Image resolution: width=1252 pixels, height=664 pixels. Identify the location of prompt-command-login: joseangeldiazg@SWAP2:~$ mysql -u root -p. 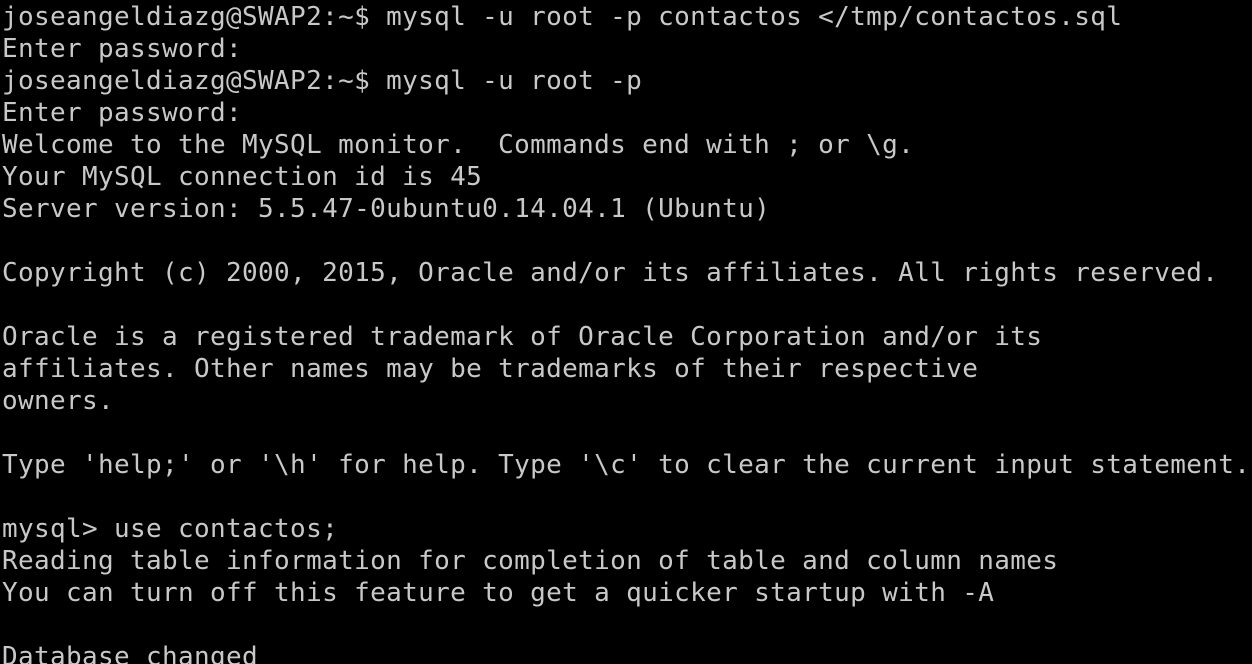
(322, 81).